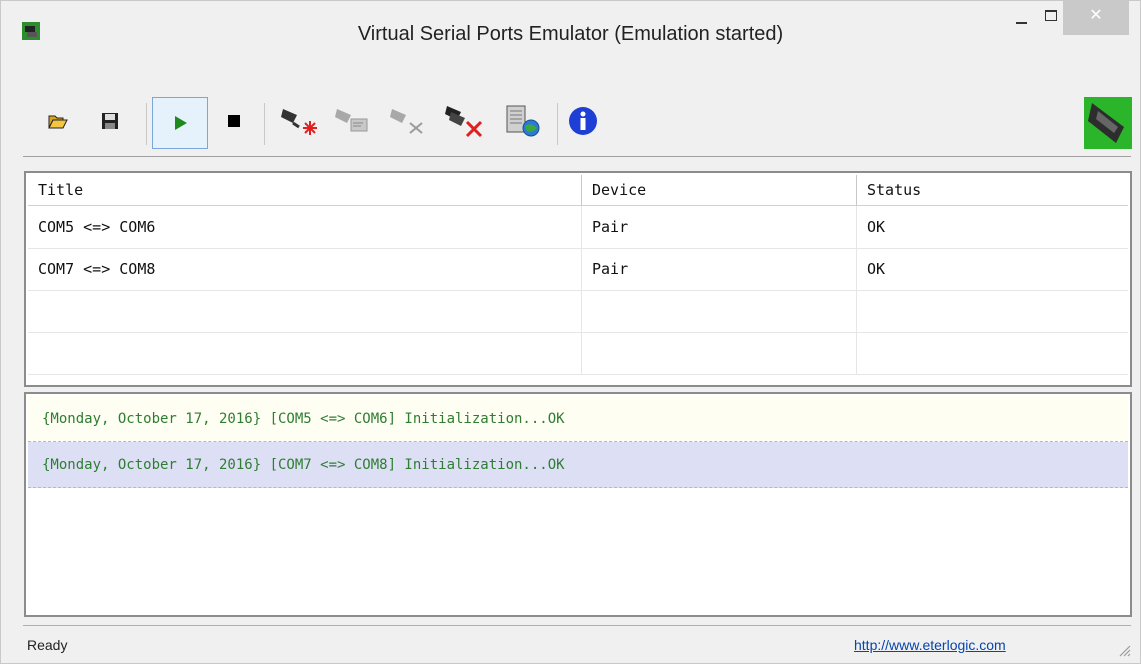 This screenshot has width=1141, height=664. What do you see at coordinates (577, 156) in the screenshot?
I see `toolbar-divider` at bounding box center [577, 156].